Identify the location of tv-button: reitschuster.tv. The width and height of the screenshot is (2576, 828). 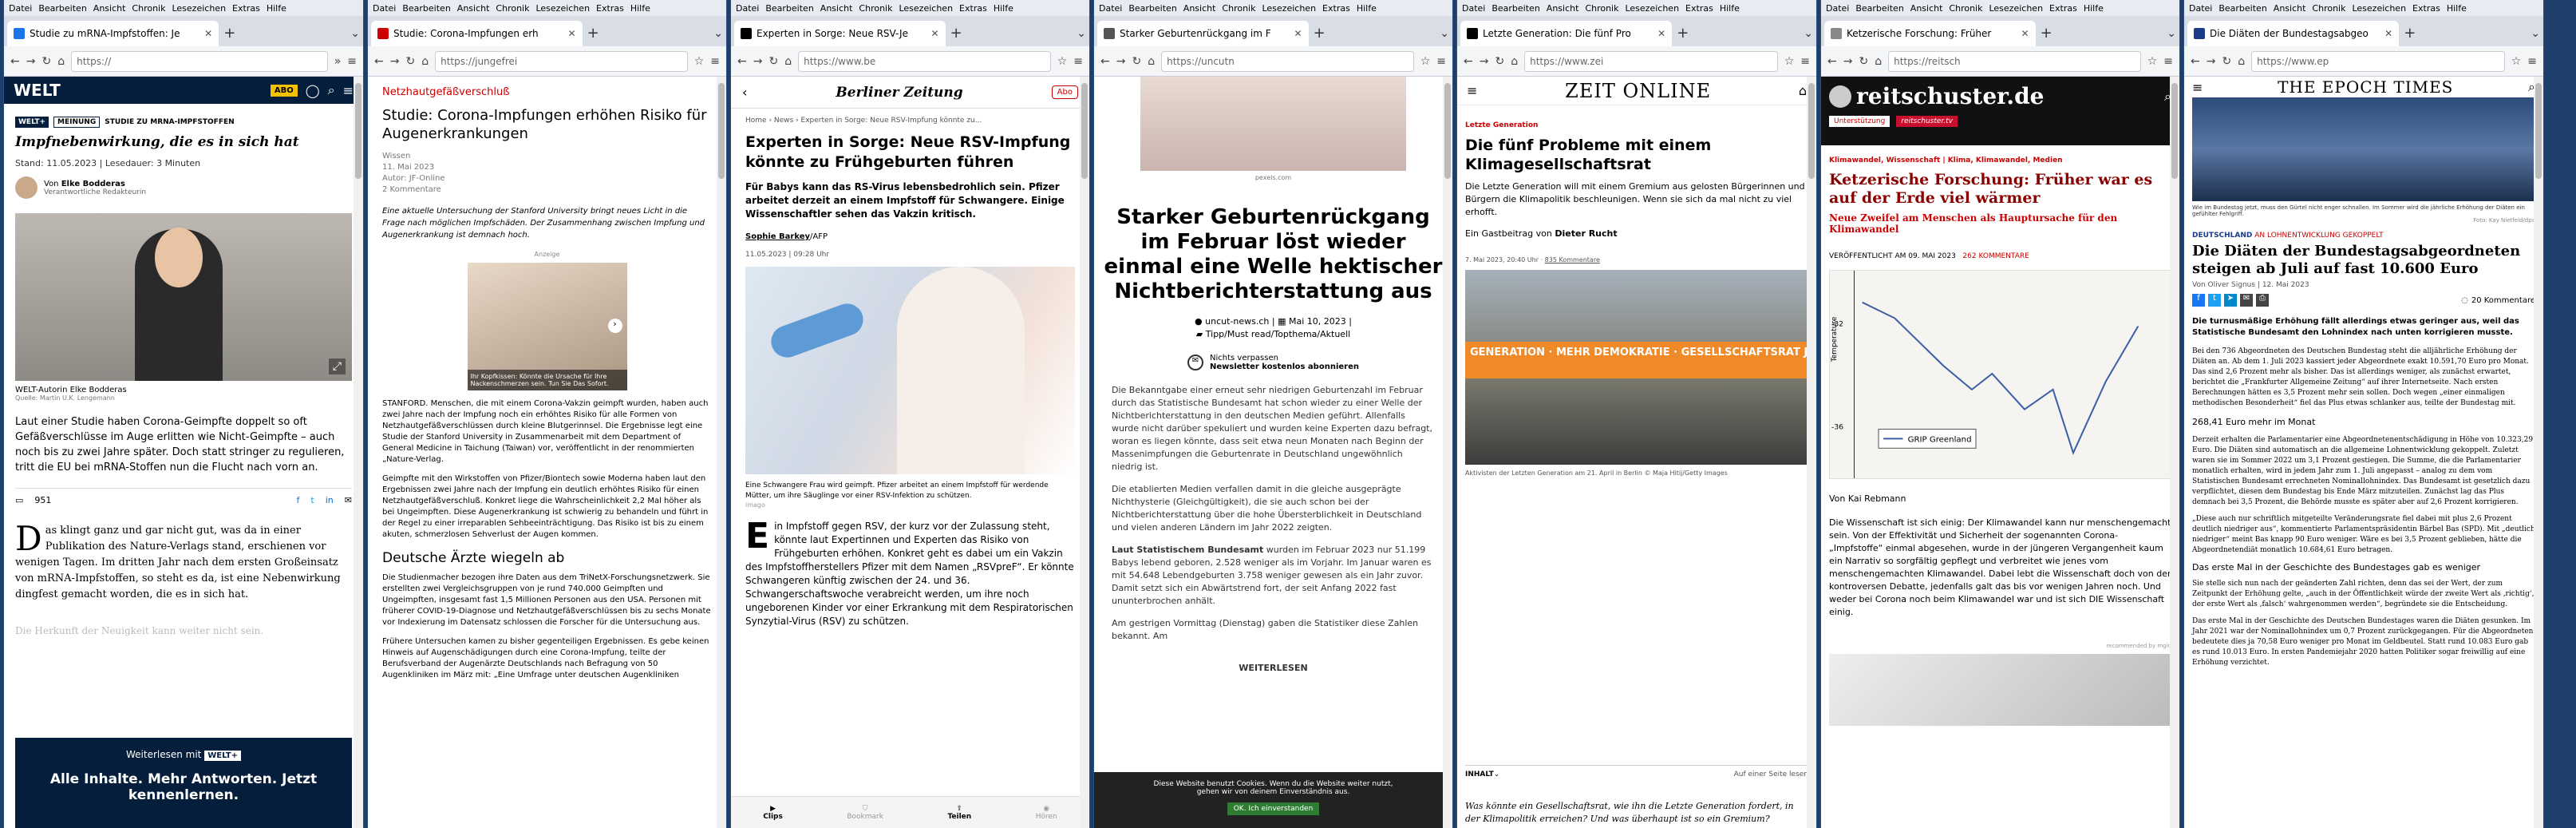
(1927, 121).